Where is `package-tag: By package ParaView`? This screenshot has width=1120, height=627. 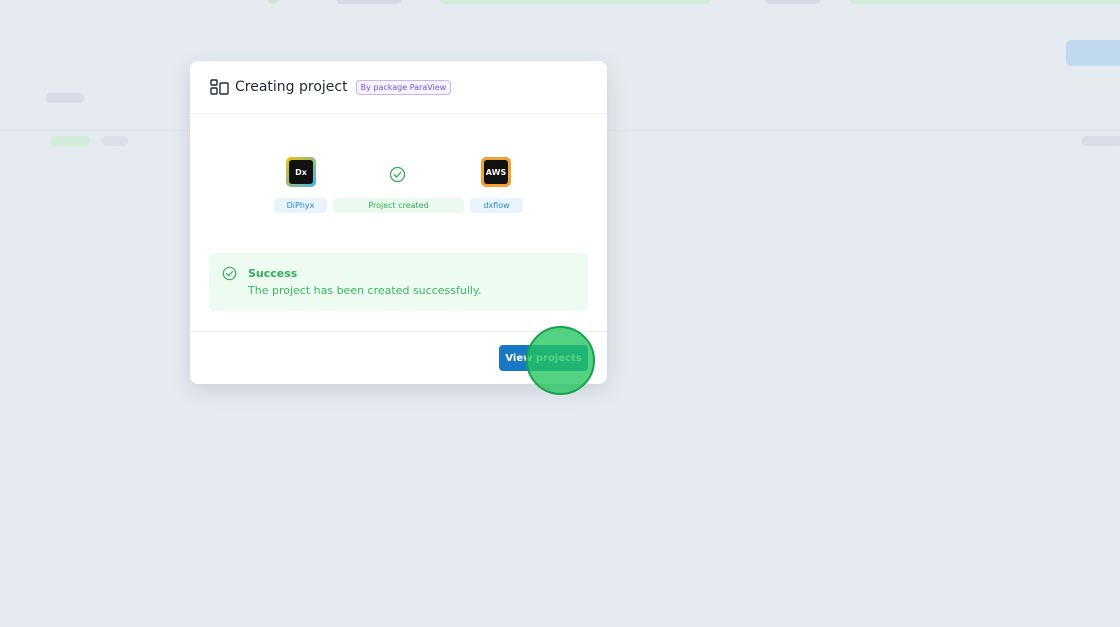 package-tag: By package ParaView is located at coordinates (403, 87).